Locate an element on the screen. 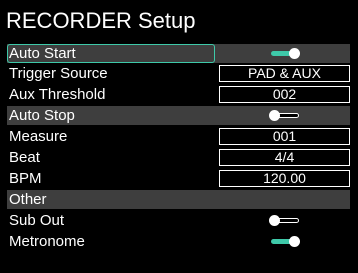 The height and width of the screenshot is (273, 358). metronome-toggle is located at coordinates (285, 241).